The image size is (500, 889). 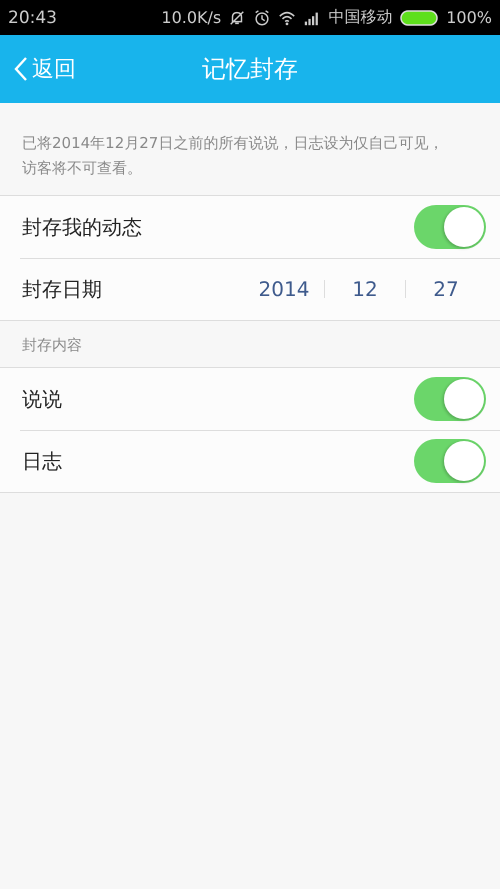 I want to click on setting-label: 封存日期, so click(x=62, y=289).